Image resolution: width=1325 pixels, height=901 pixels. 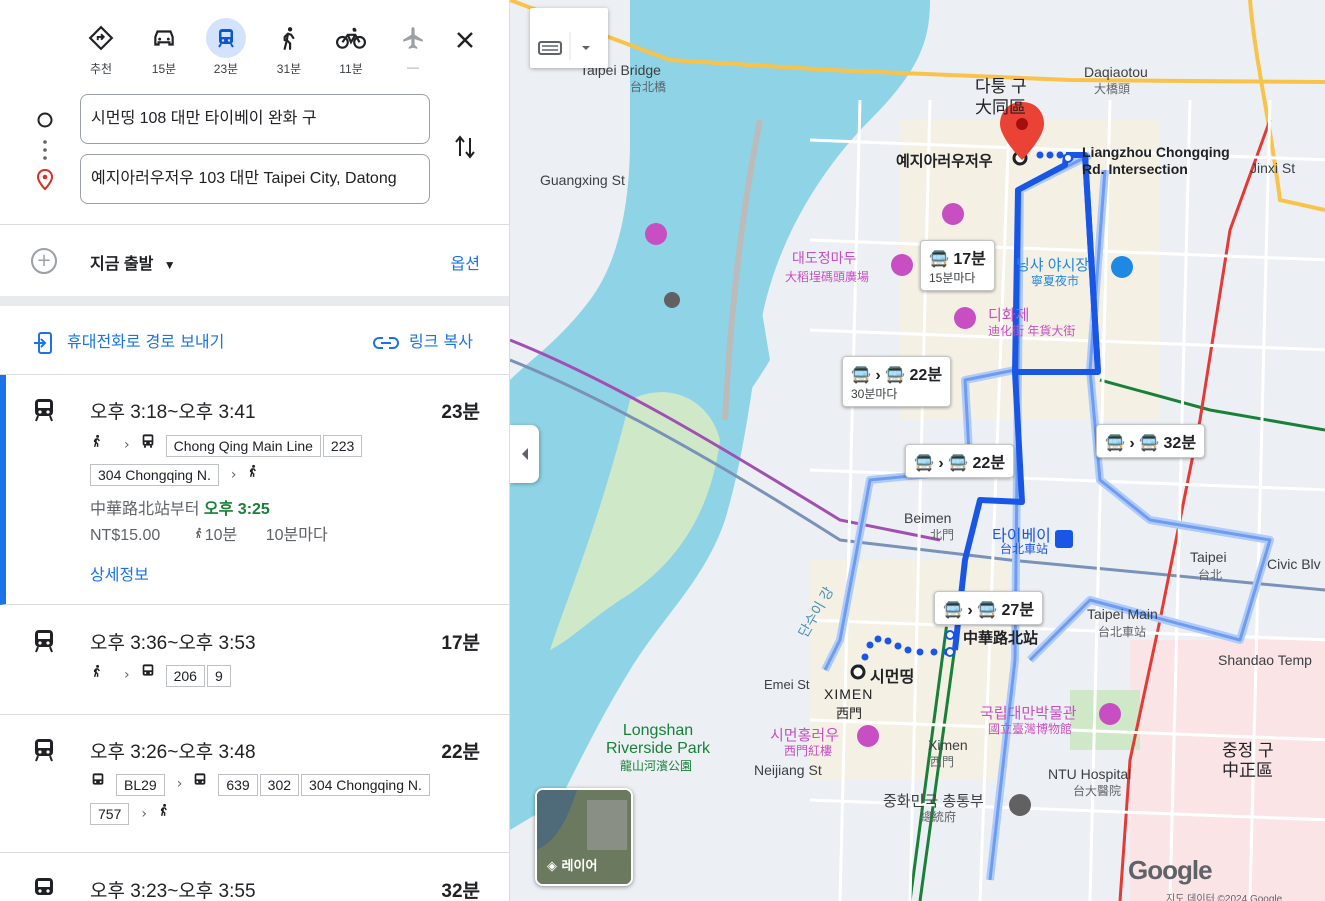 I want to click on area-label: 西門, so click(x=849, y=713).